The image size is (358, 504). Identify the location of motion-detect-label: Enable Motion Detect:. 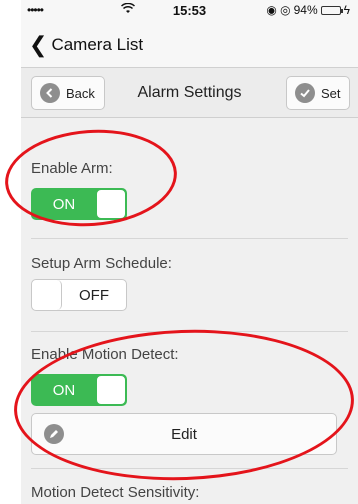
(105, 354).